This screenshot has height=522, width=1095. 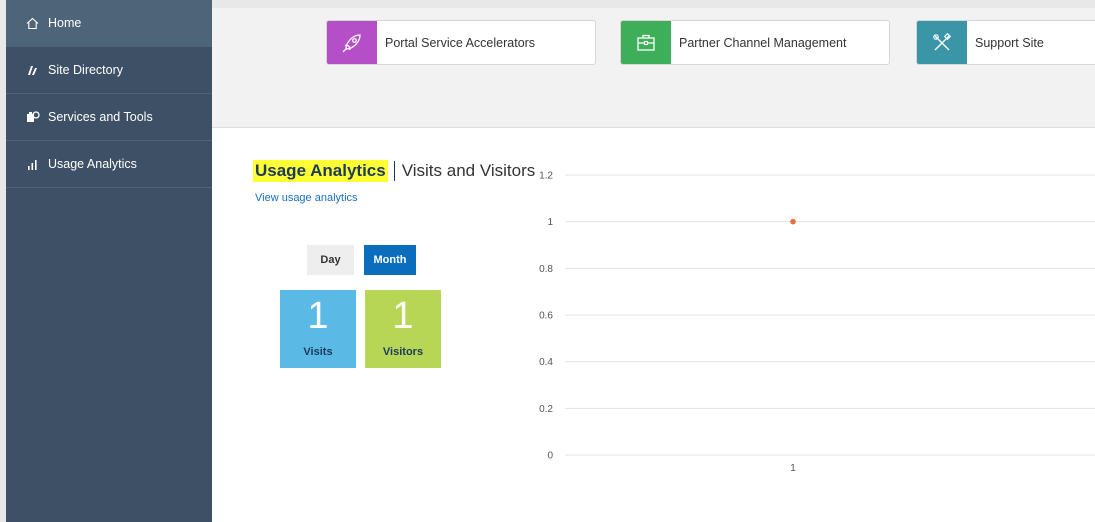 What do you see at coordinates (546, 176) in the screenshot?
I see `y-tick-label: 1.2` at bounding box center [546, 176].